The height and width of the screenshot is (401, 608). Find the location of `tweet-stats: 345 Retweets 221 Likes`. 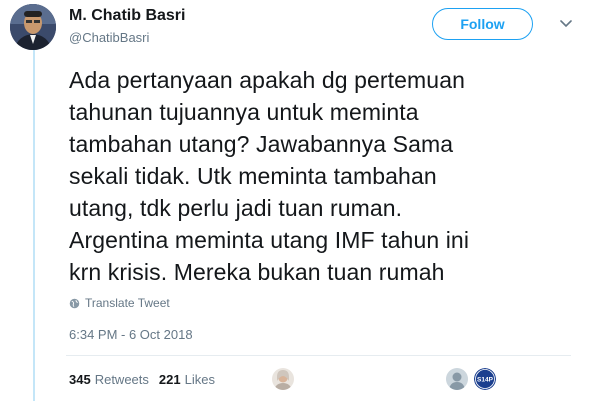

tweet-stats: 345 Retweets 221 Likes is located at coordinates (142, 379).